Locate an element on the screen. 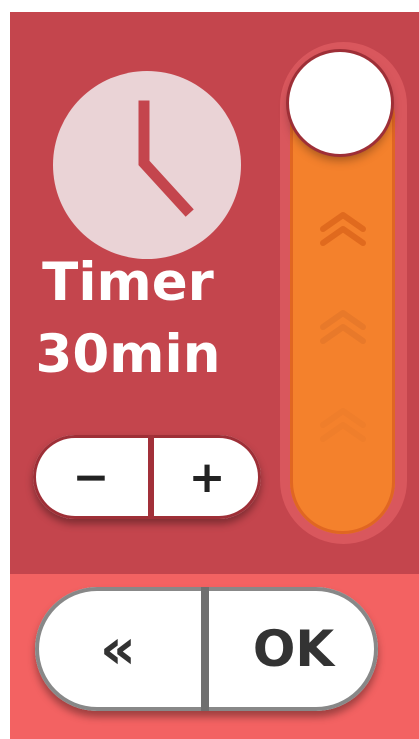  slider-knob is located at coordinates (340, 103).